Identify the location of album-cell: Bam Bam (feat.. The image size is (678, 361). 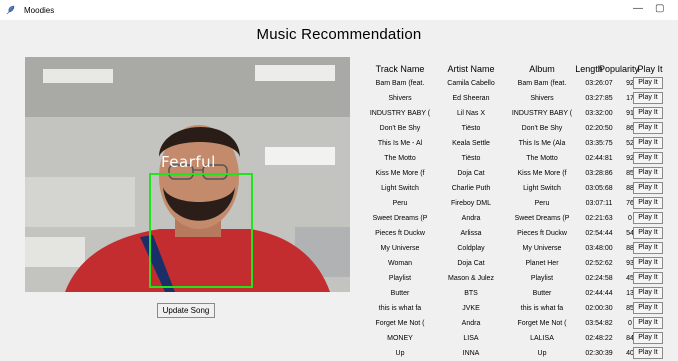
(542, 83).